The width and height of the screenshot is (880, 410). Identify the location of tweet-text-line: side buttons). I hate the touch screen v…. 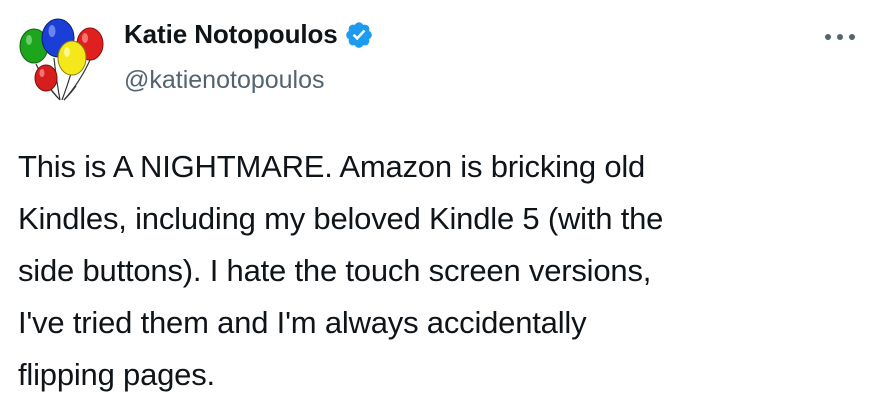
(335, 270).